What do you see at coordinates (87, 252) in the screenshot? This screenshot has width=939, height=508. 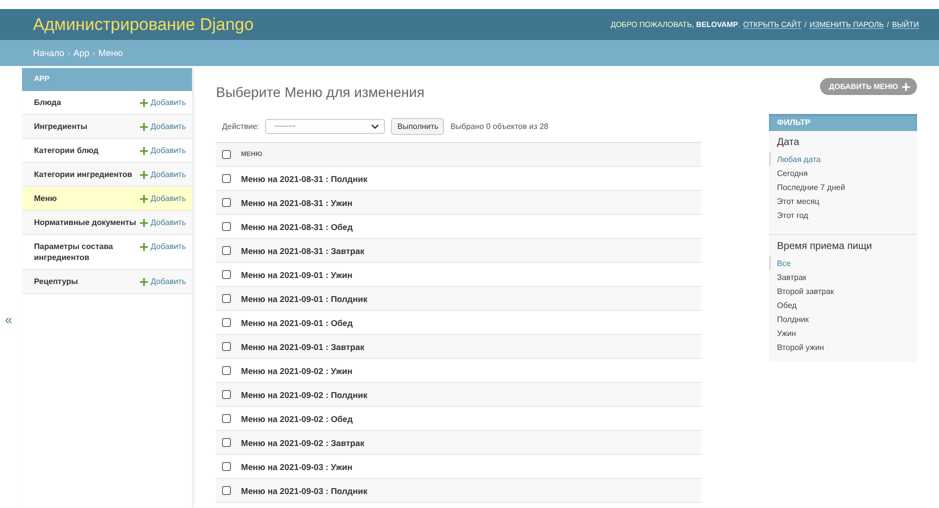 I see `model-link: Параметры состава ингредиентов` at bounding box center [87, 252].